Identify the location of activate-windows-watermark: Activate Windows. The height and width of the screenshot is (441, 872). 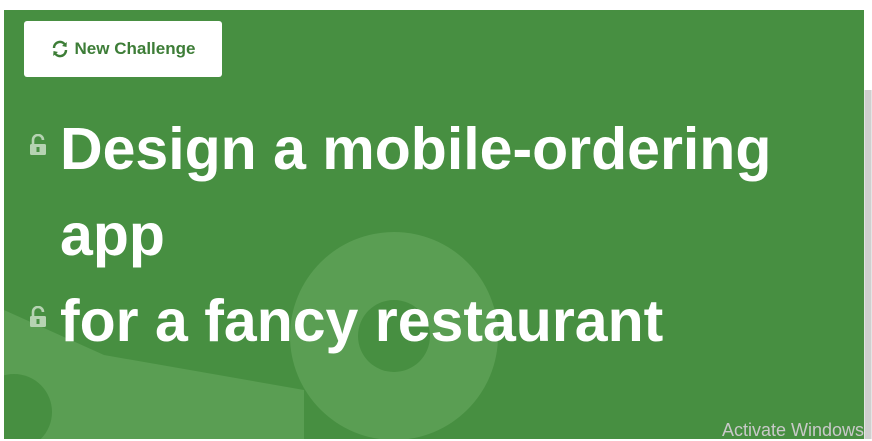
(792, 430).